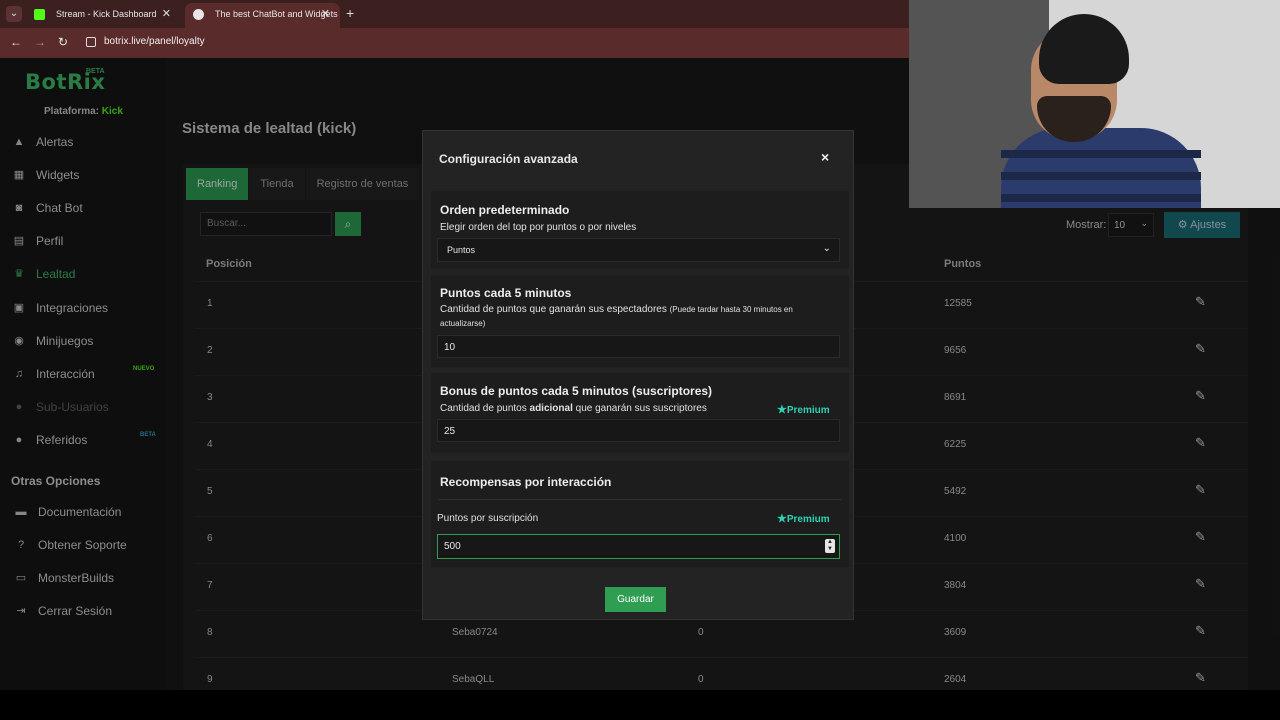 This screenshot has width=1280, height=720. Describe the element at coordinates (506, 293) in the screenshot. I see `points-5min-title: Puntos cada 5 minutos` at that location.